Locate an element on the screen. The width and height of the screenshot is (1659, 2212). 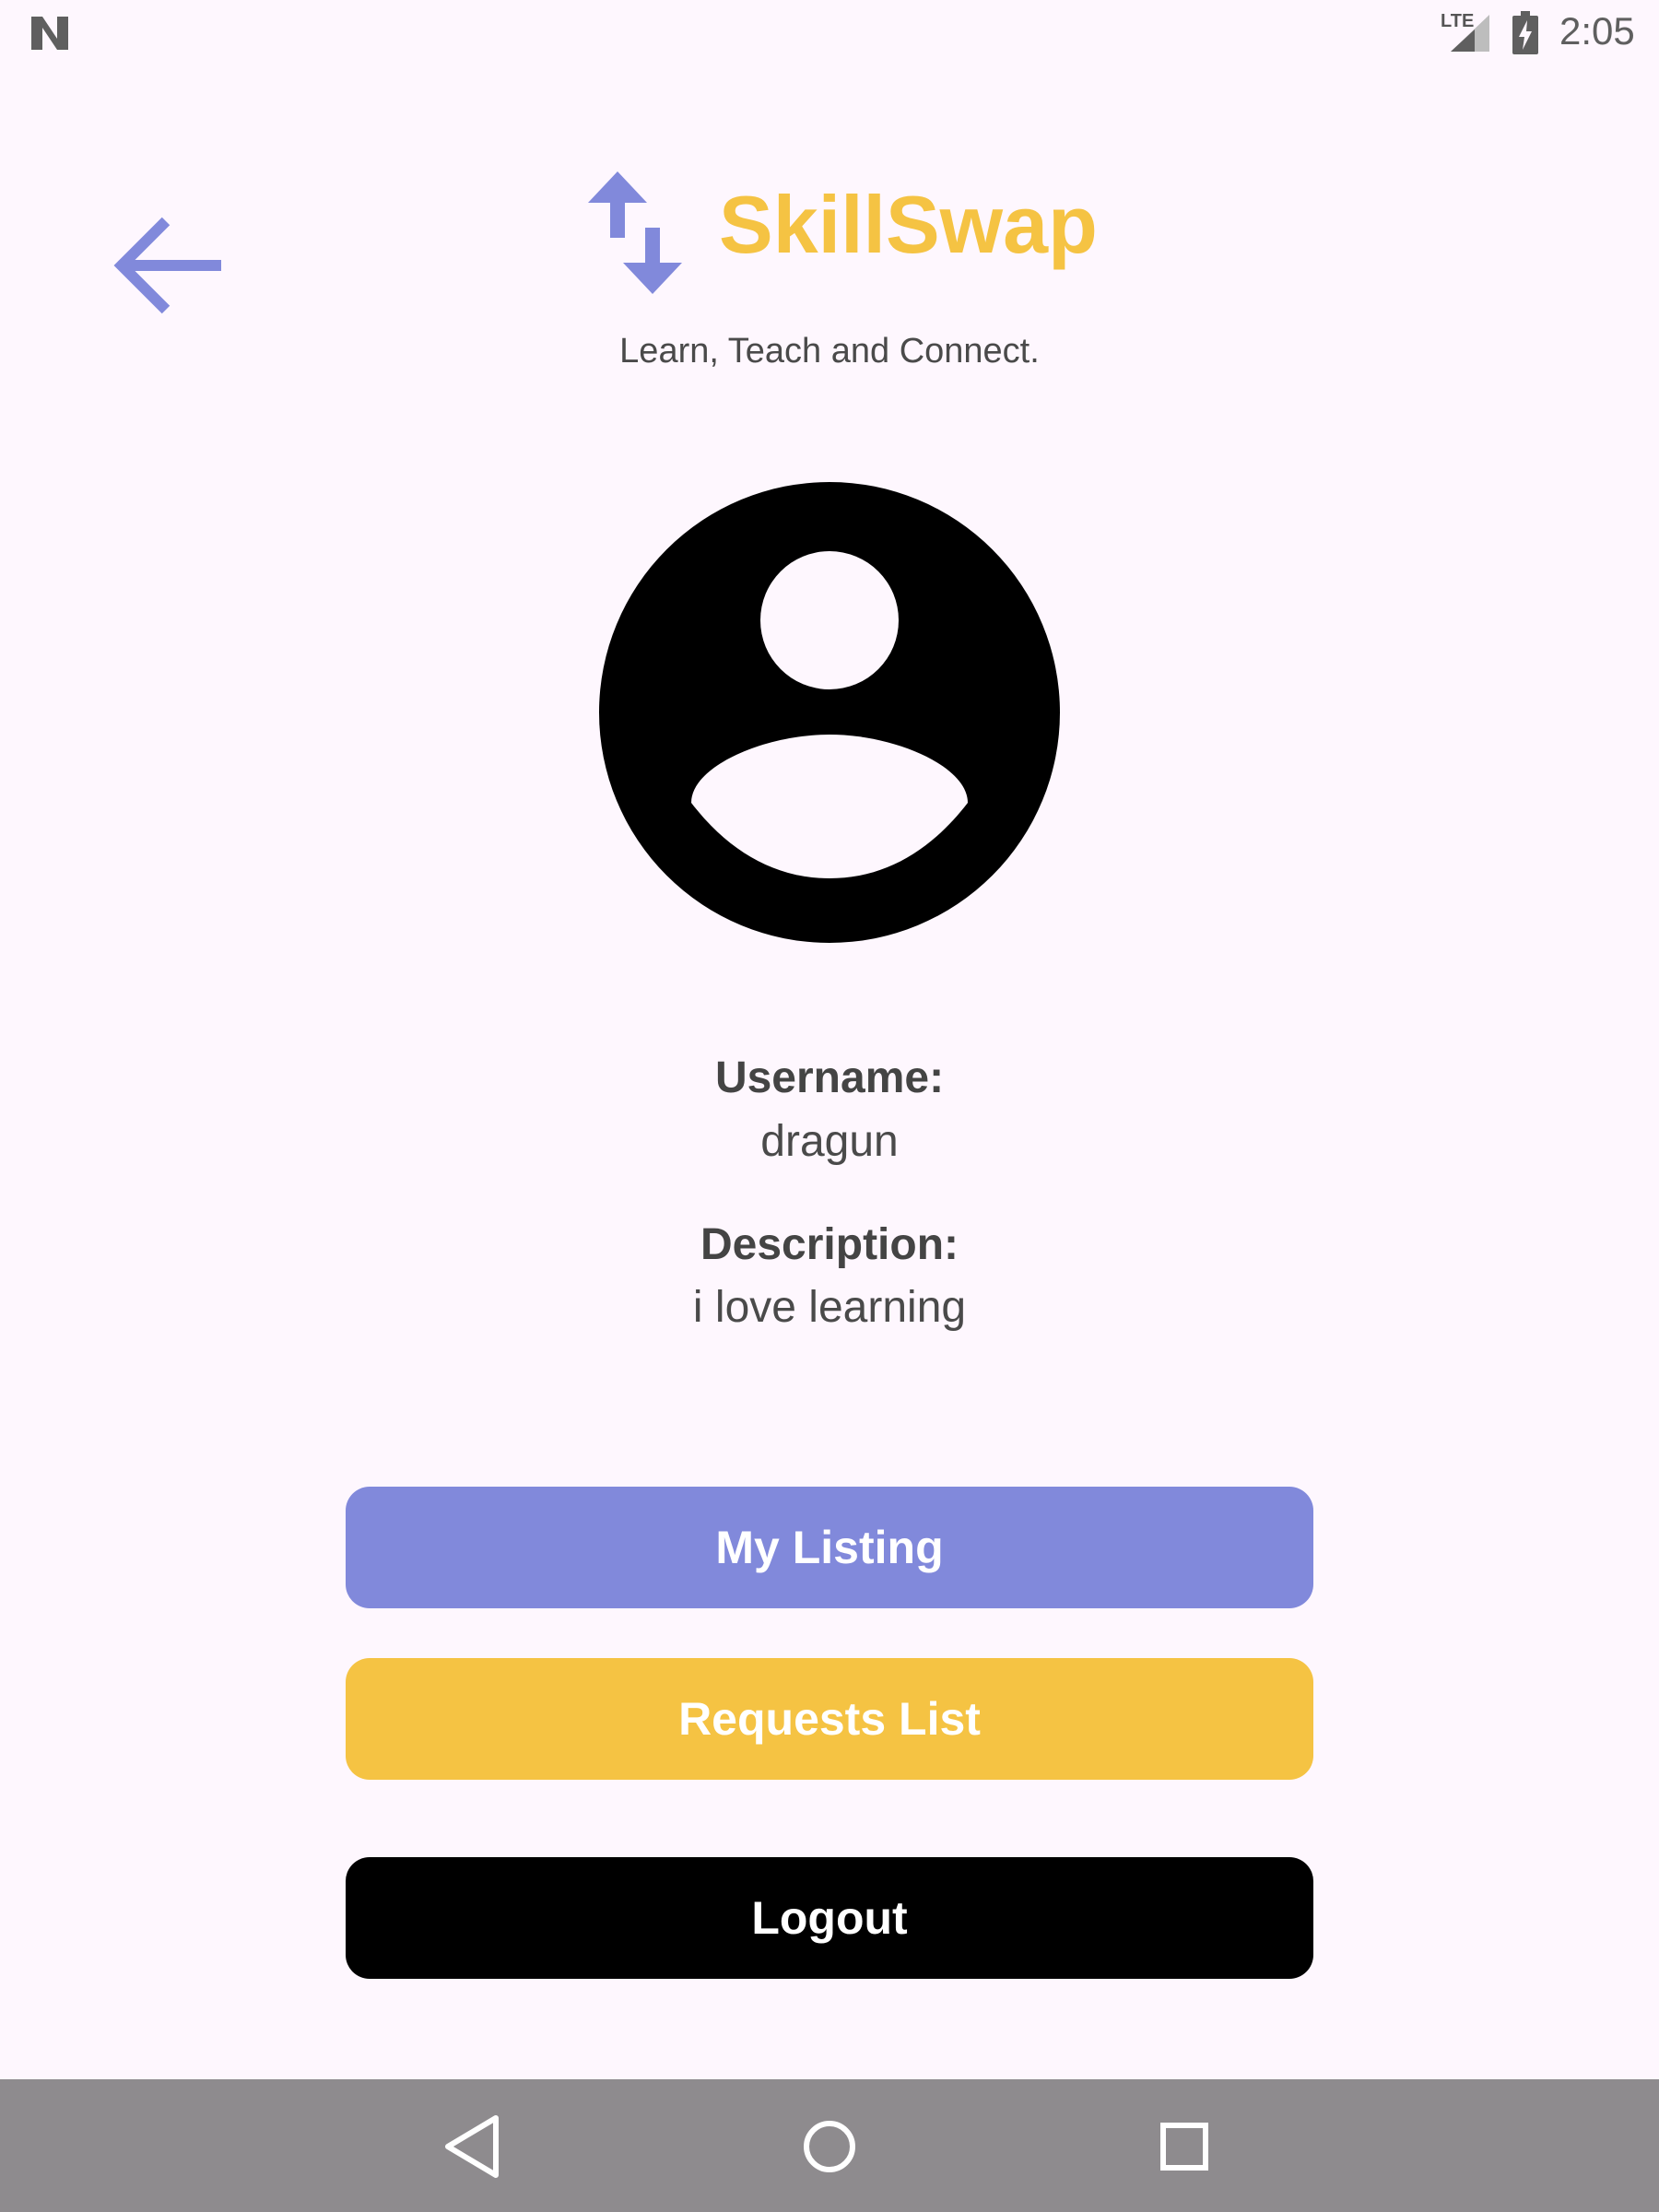
battery-charging-icon is located at coordinates (1525, 32).